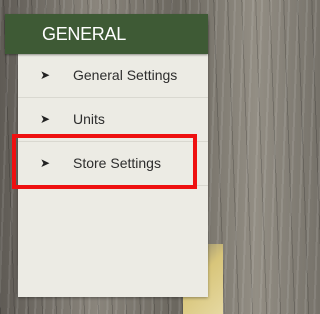 The height and width of the screenshot is (314, 320). I want to click on menu-item-label: Units, so click(89, 119).